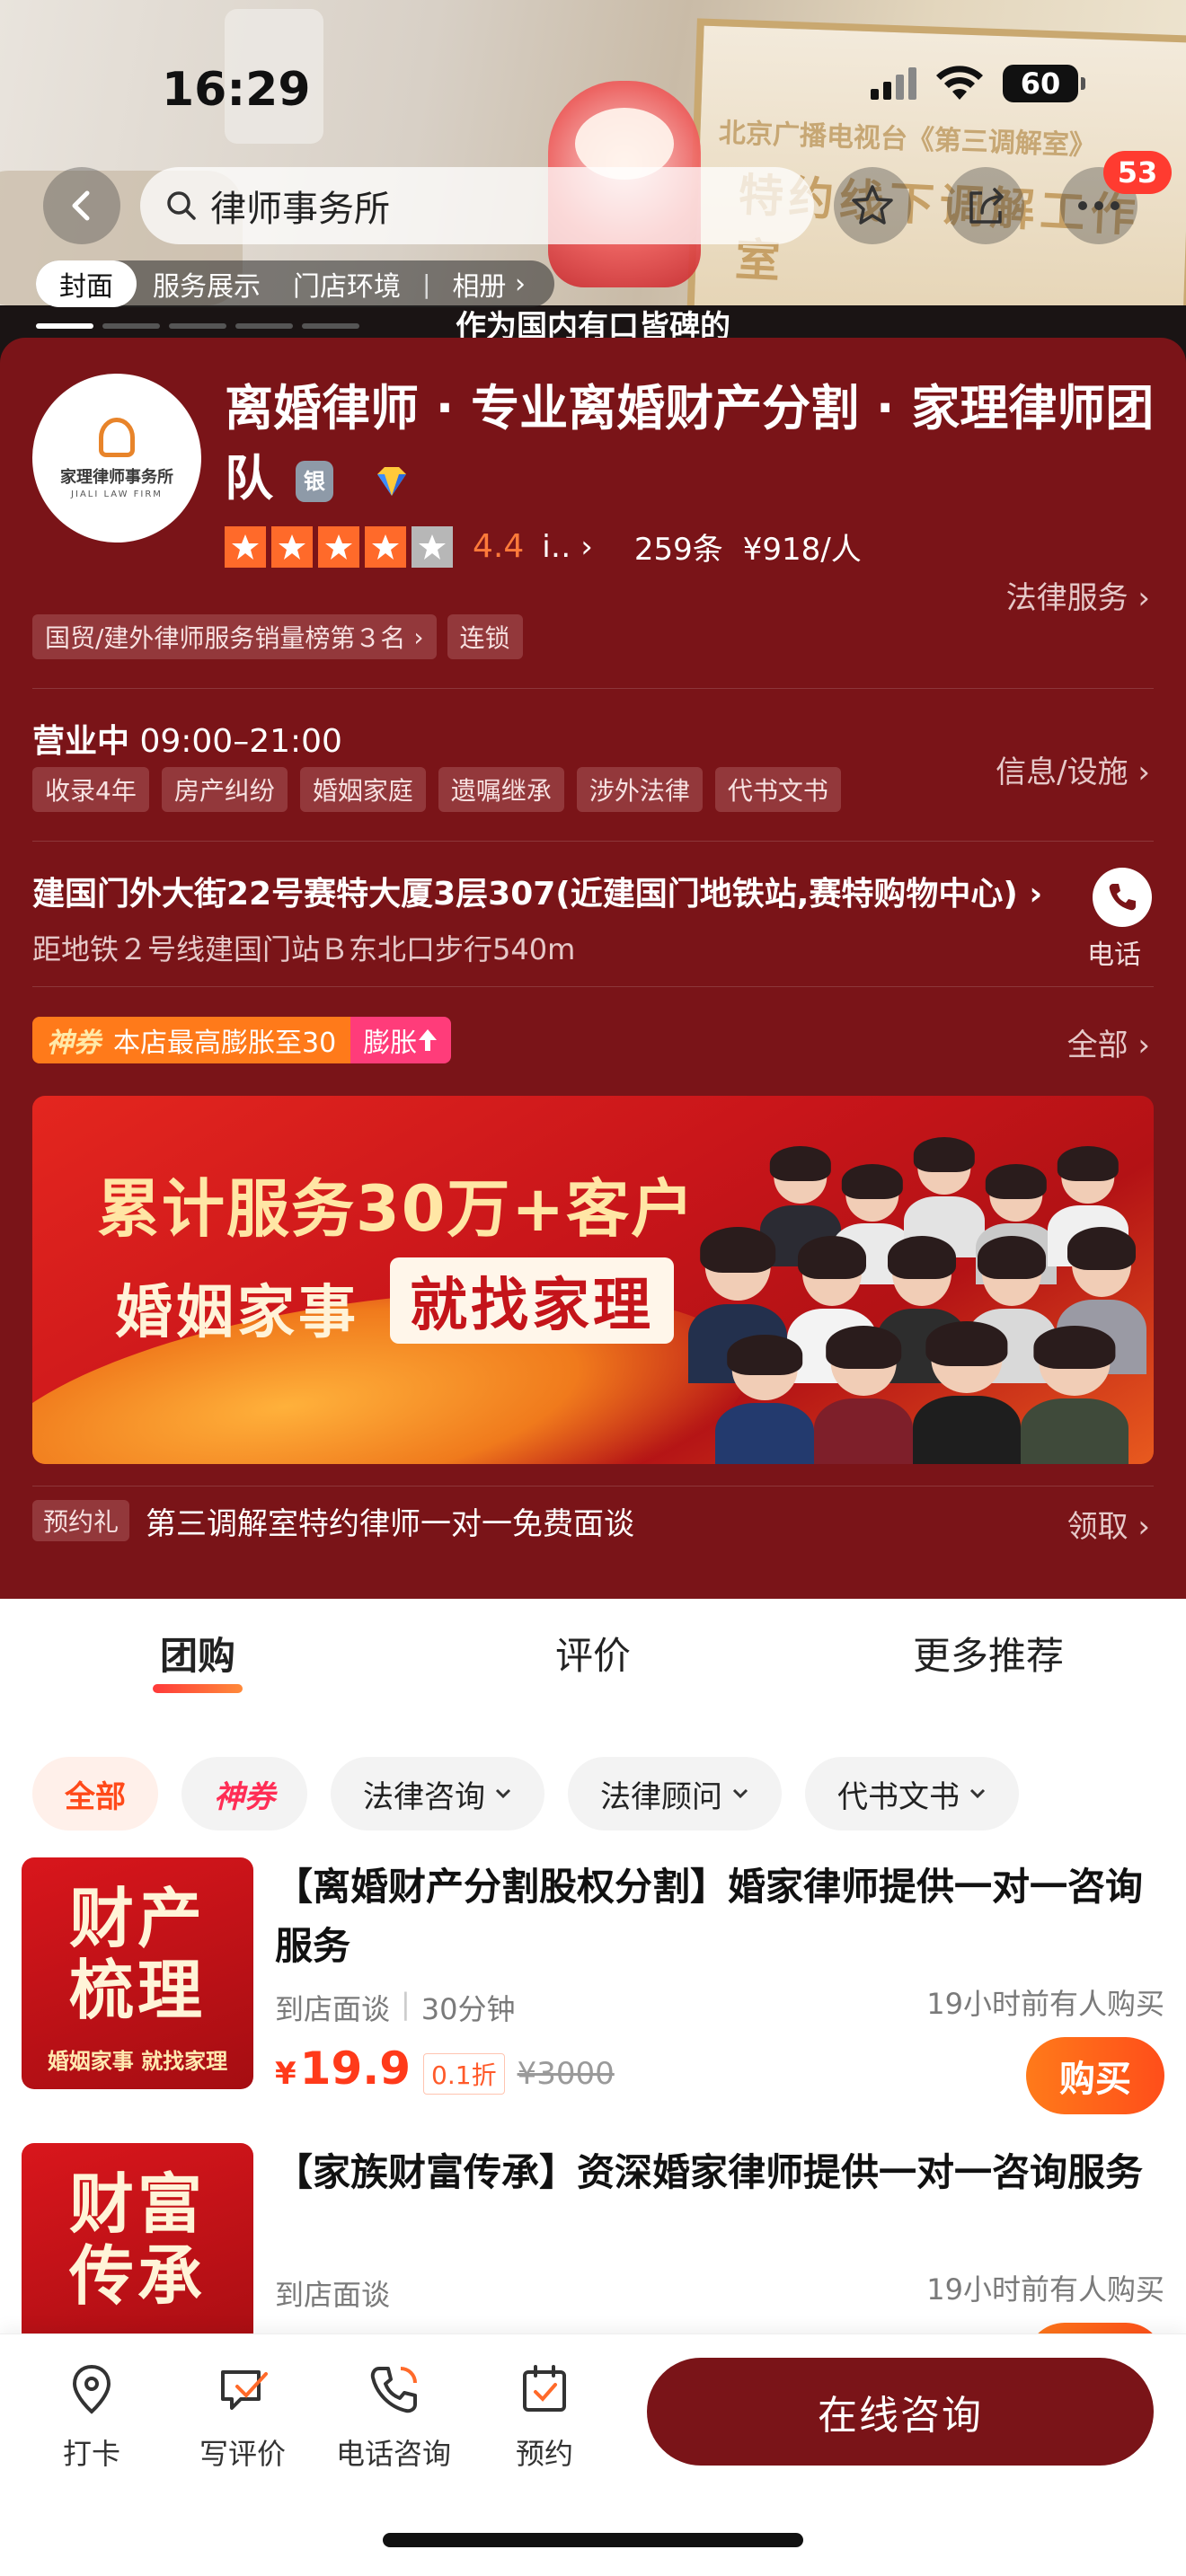 The height and width of the screenshot is (2576, 1186). I want to click on thumb-line2: 梳理, so click(137, 1990).